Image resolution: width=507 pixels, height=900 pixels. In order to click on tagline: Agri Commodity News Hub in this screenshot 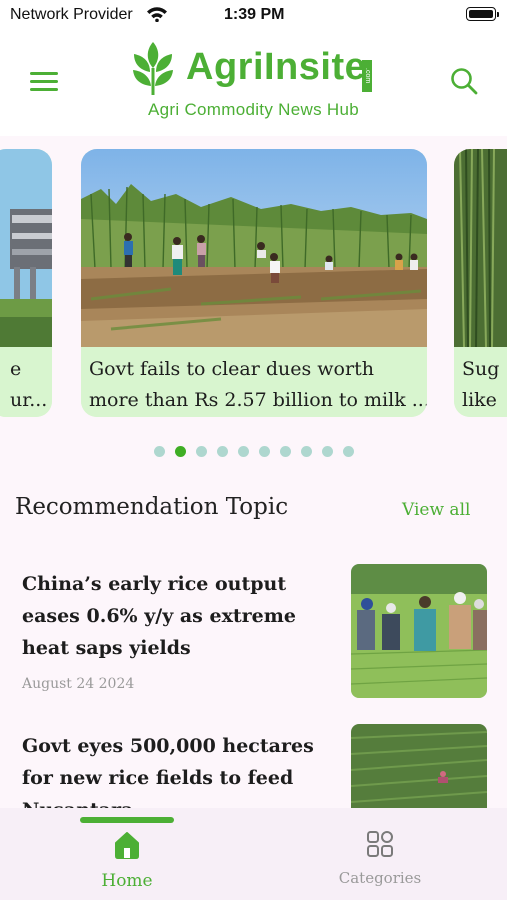, I will do `click(253, 109)`.